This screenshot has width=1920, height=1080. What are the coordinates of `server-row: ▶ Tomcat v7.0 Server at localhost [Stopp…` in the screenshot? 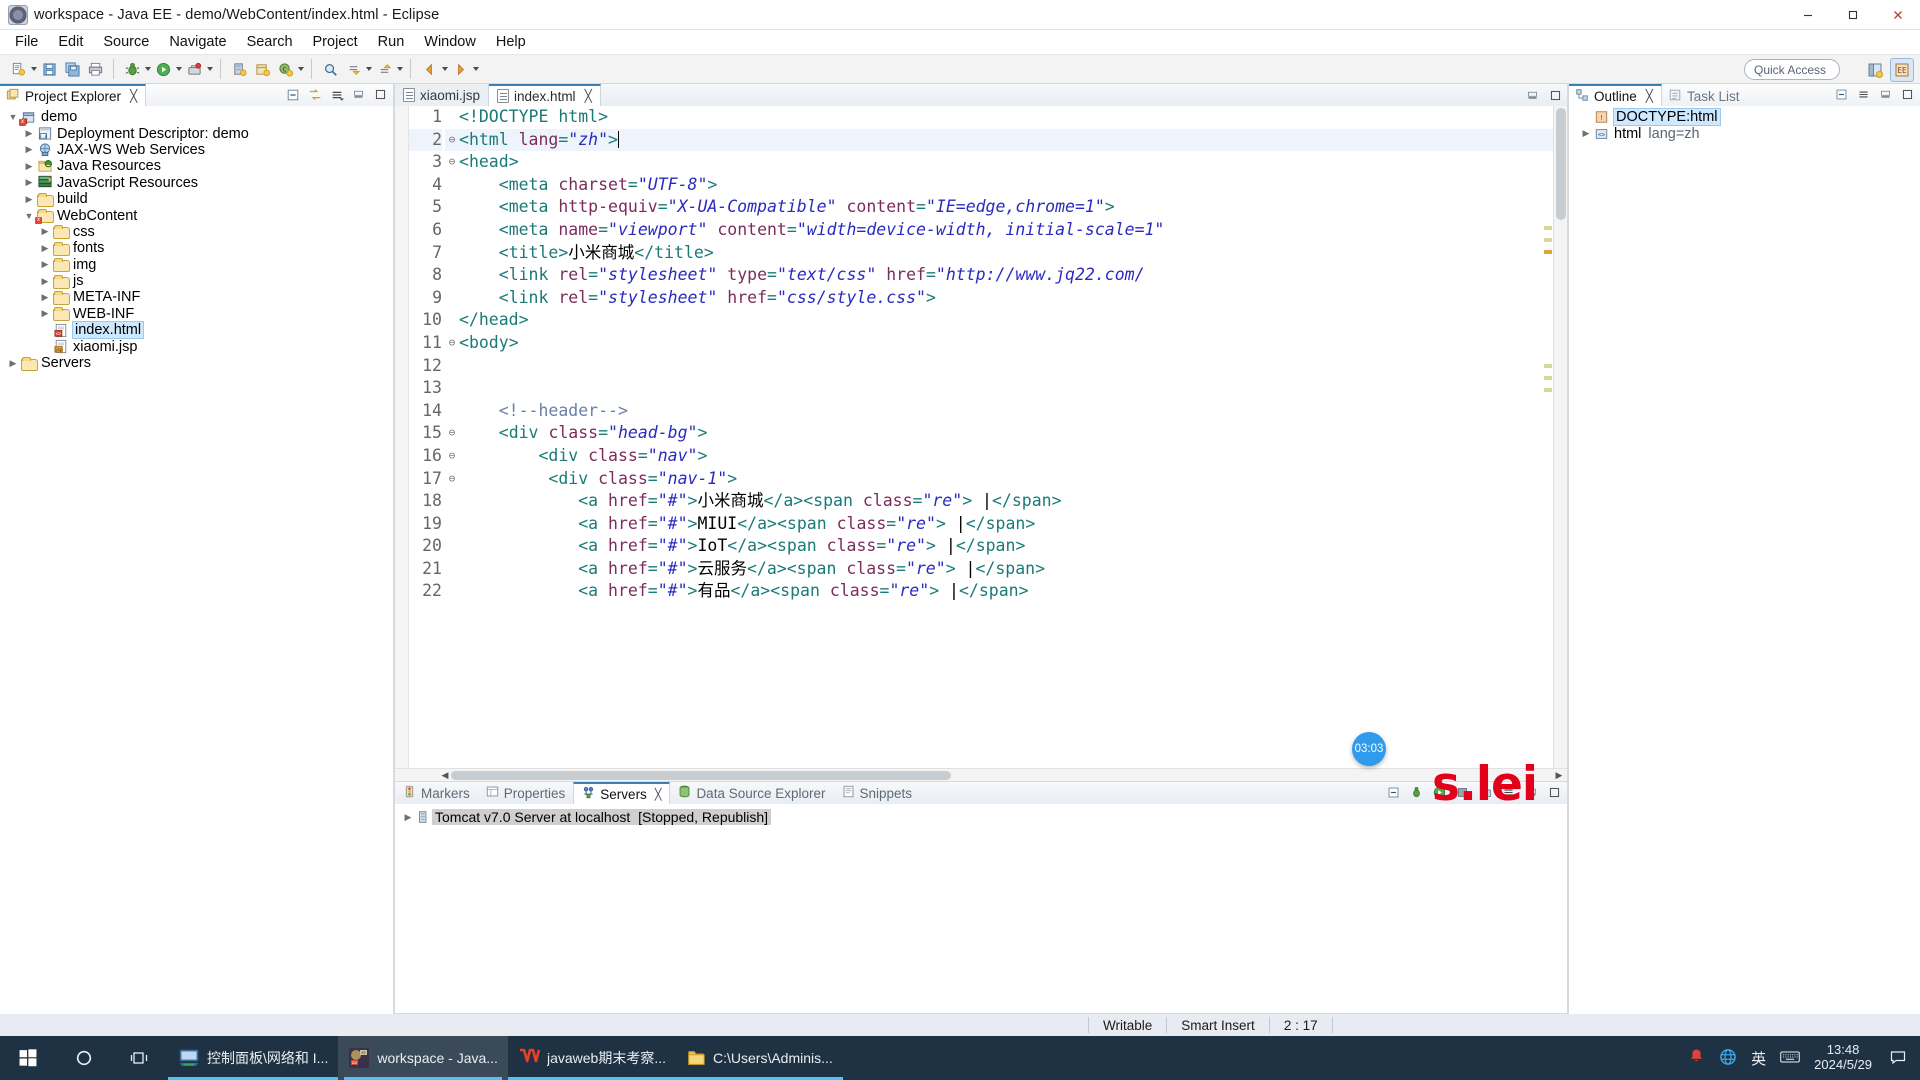 It's located at (981, 817).